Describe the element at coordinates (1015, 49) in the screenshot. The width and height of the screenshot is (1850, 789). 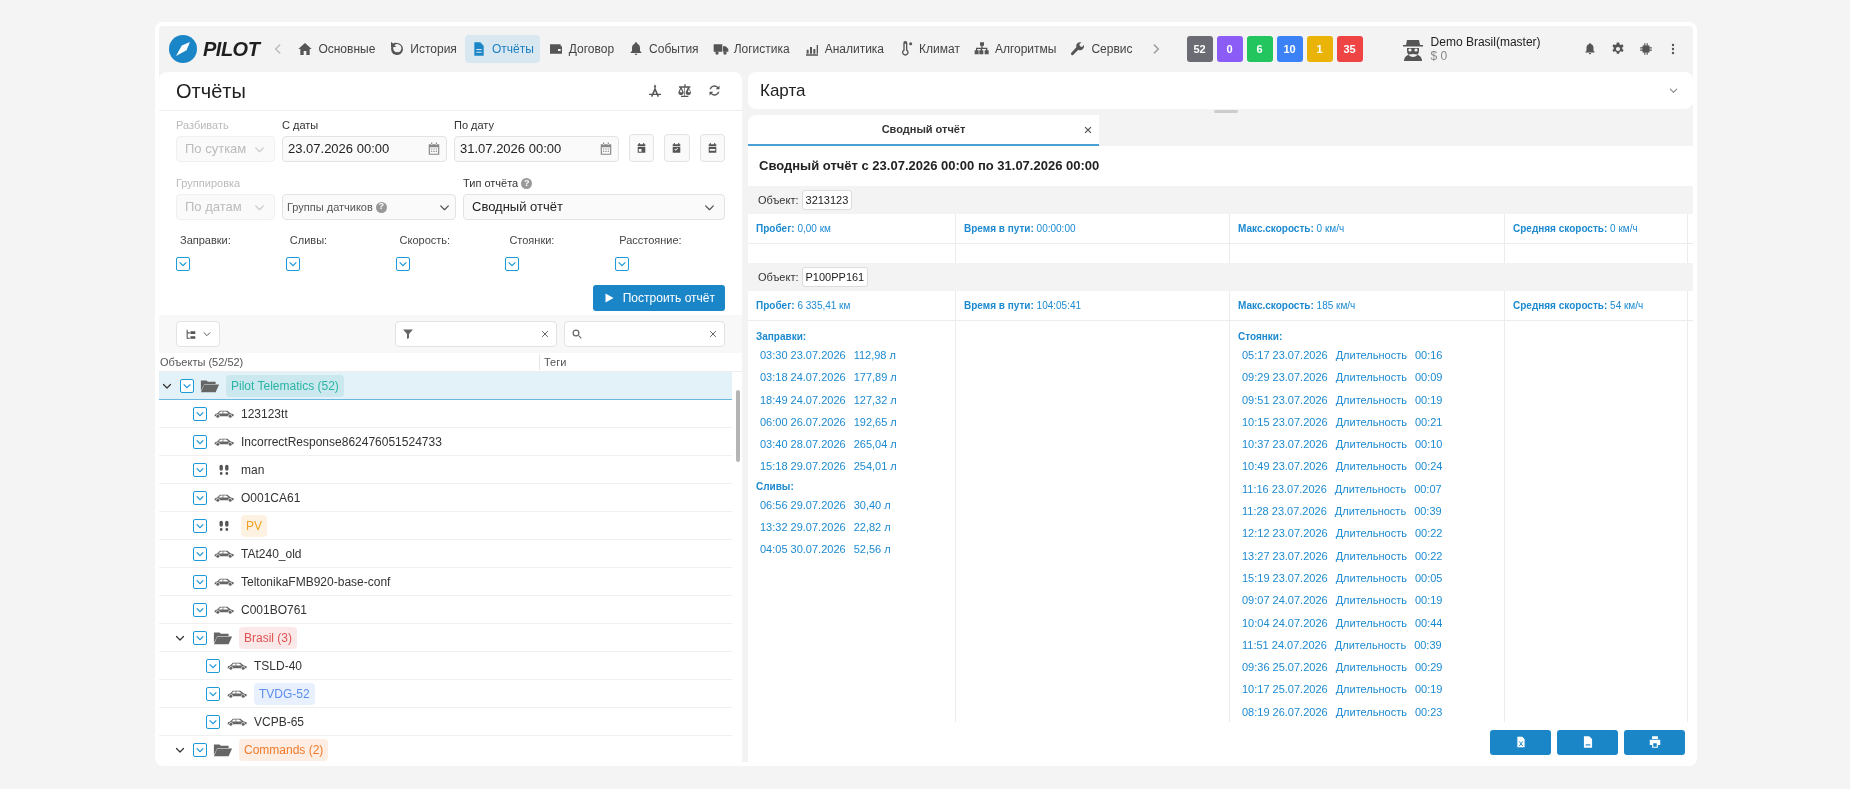
I see `nav-tab: Алгоритмы` at that location.